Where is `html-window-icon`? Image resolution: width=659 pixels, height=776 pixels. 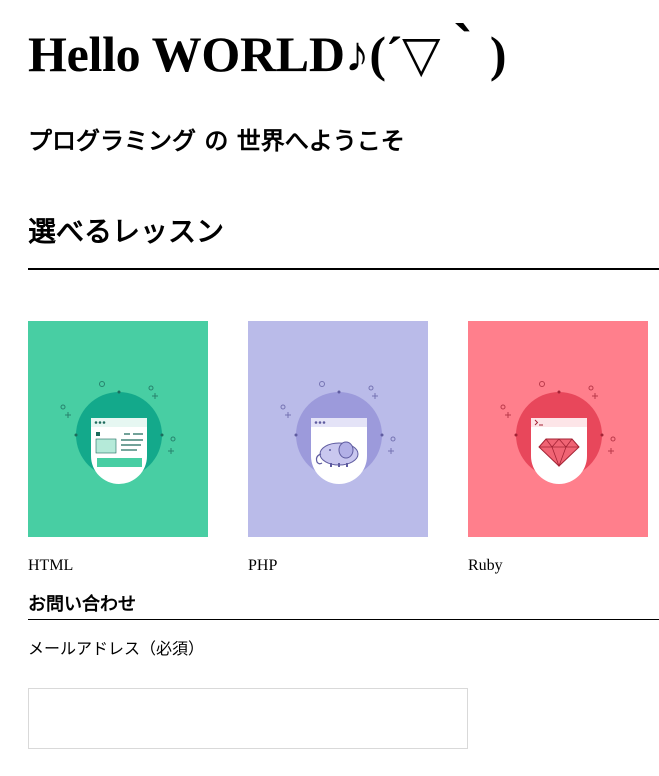 html-window-icon is located at coordinates (118, 429).